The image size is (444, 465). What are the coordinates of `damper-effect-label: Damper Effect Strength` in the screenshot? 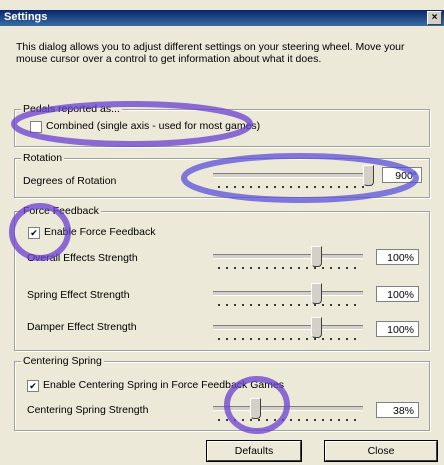 It's located at (82, 327).